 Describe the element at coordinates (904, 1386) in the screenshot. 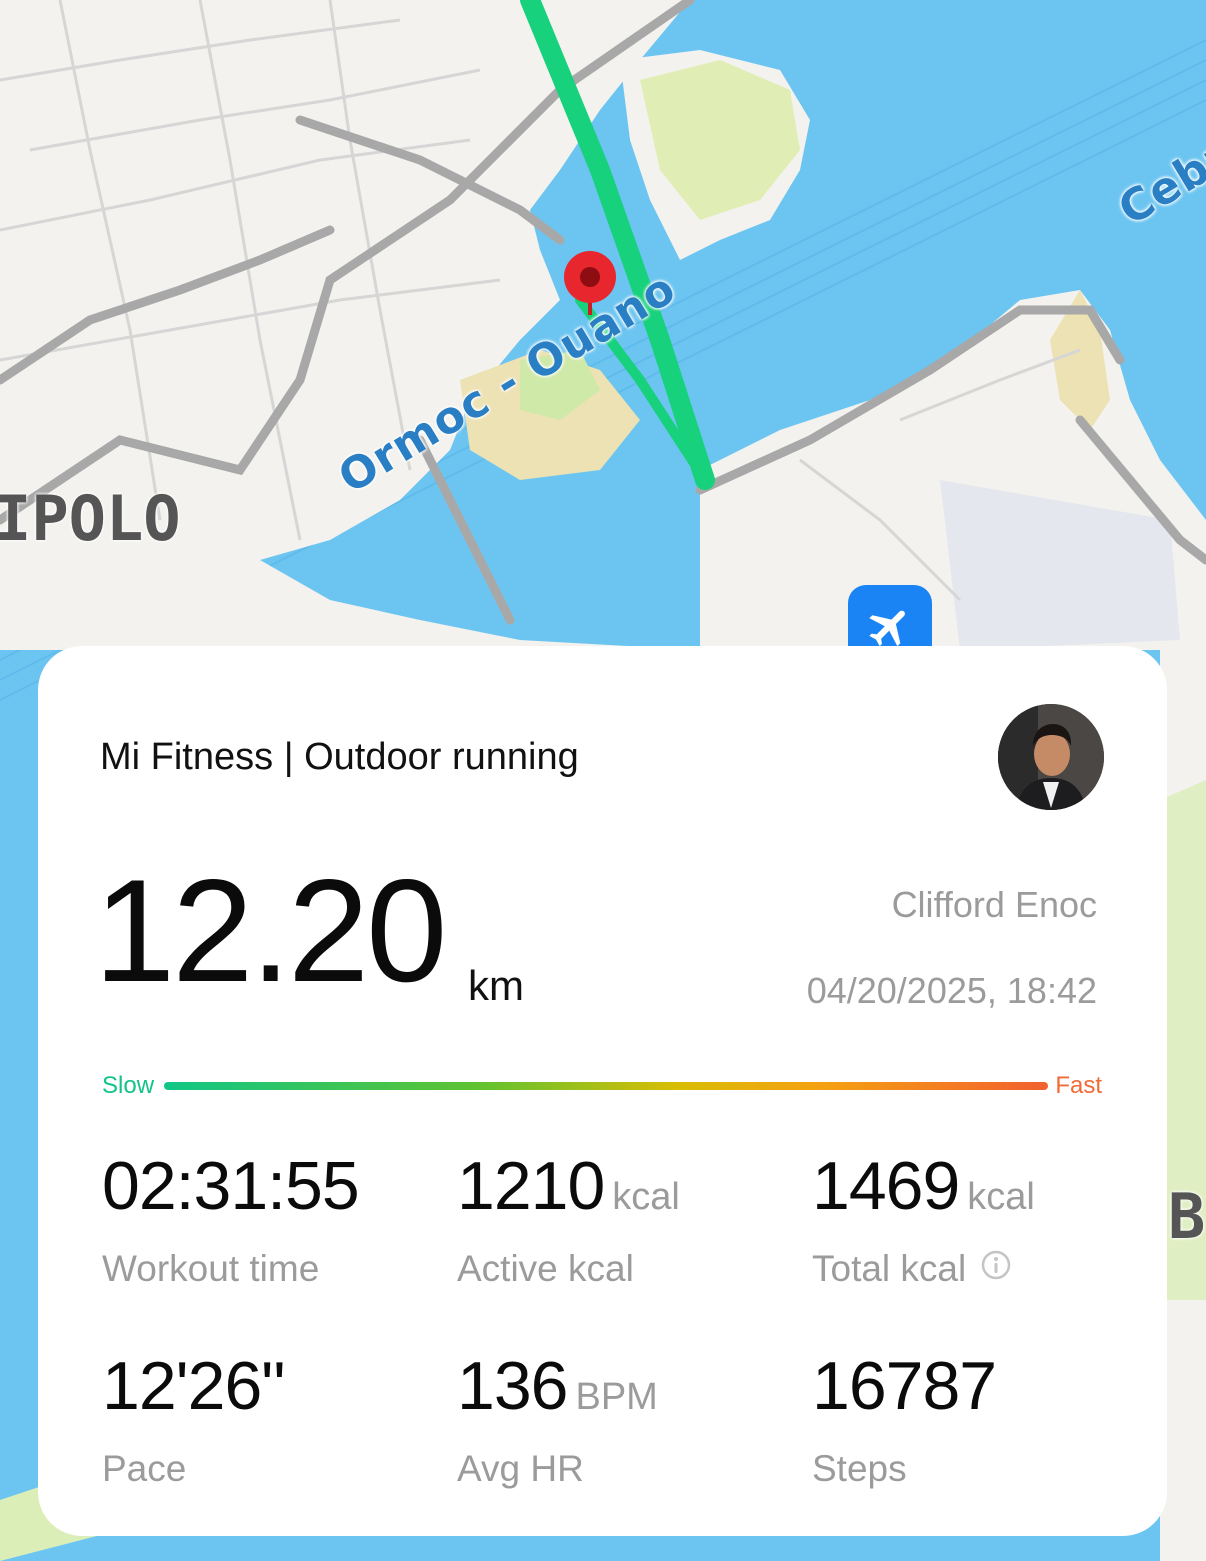

I see `stat-value: 16787` at that location.